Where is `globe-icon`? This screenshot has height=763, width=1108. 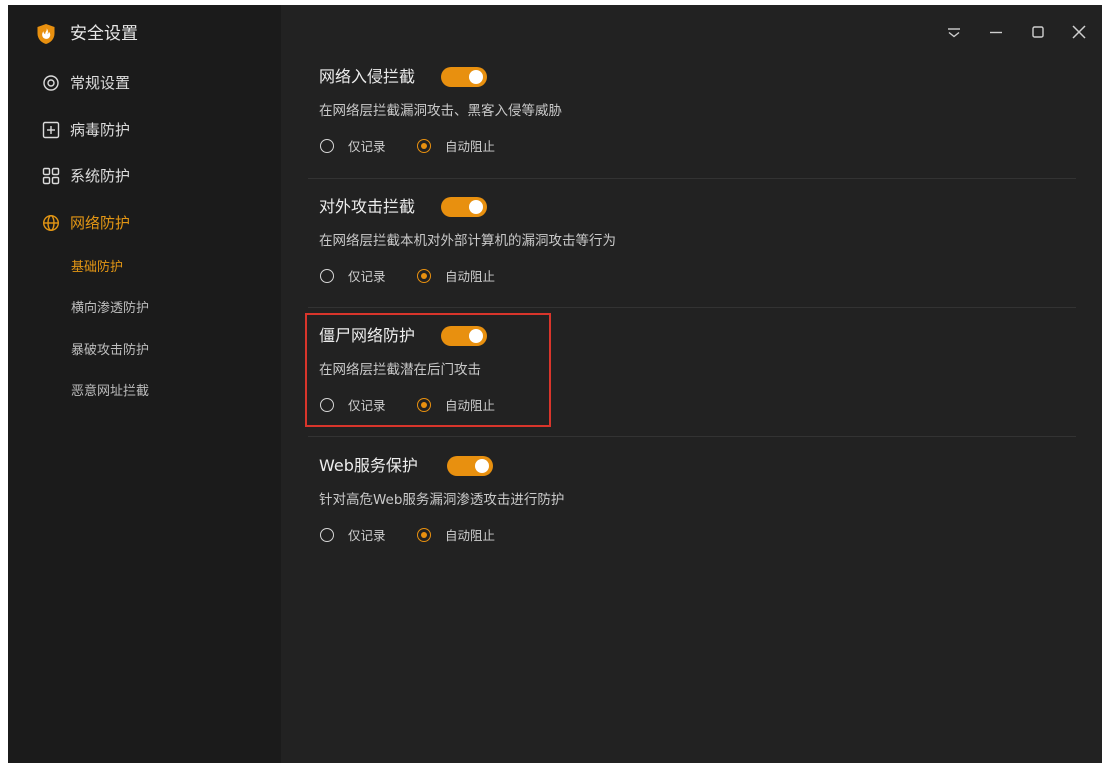
globe-icon is located at coordinates (51, 223).